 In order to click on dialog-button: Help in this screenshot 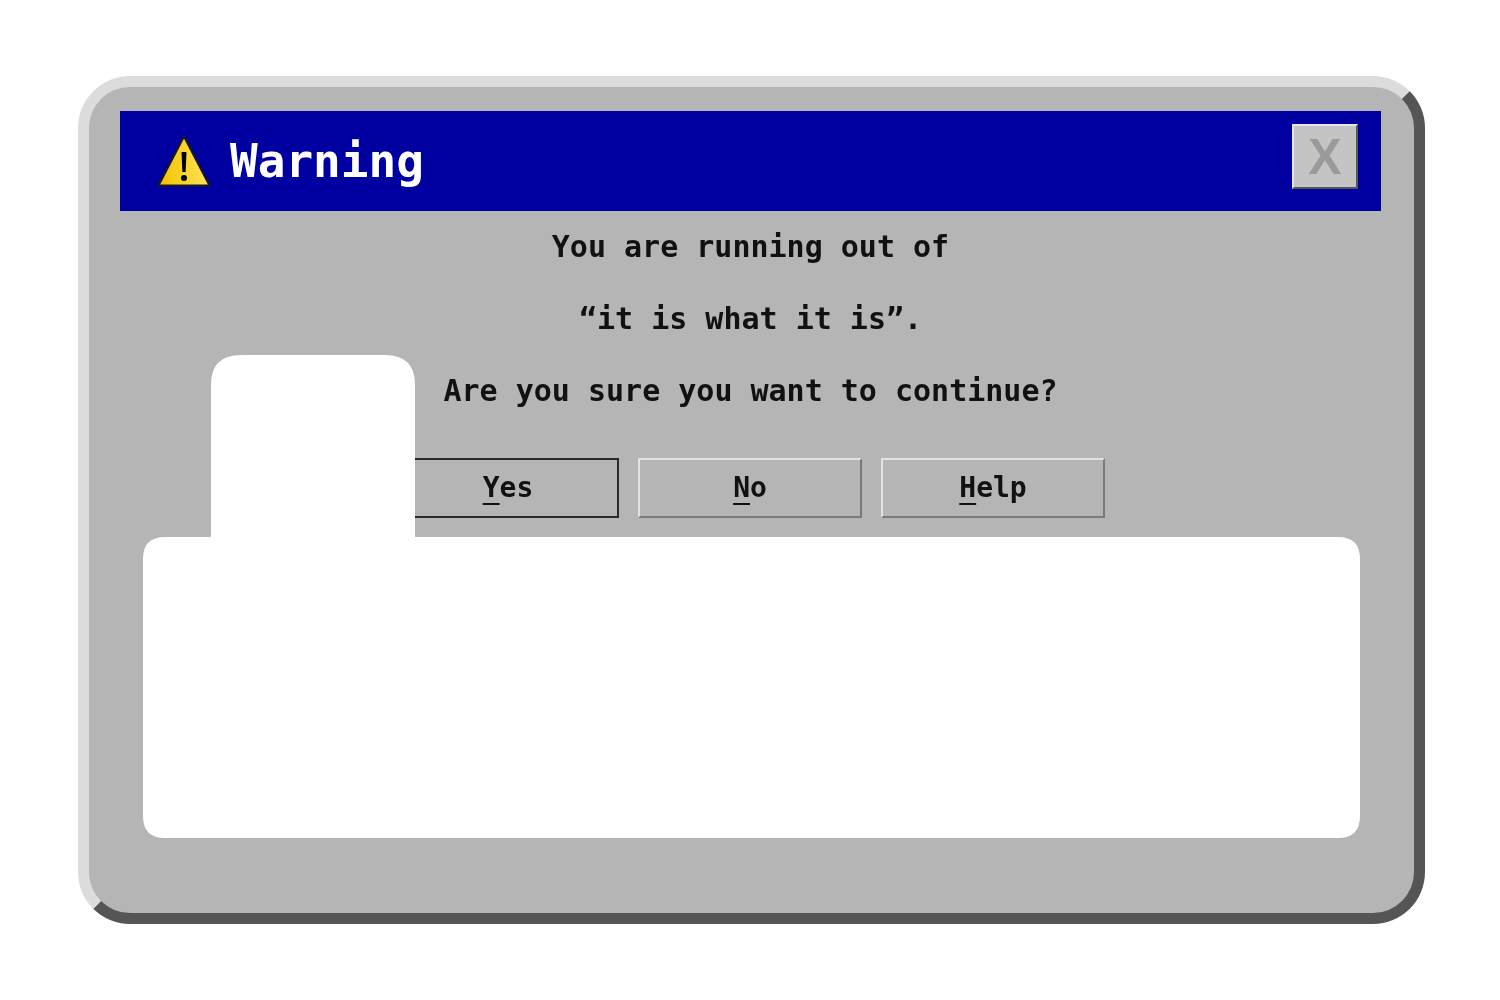, I will do `click(993, 488)`.